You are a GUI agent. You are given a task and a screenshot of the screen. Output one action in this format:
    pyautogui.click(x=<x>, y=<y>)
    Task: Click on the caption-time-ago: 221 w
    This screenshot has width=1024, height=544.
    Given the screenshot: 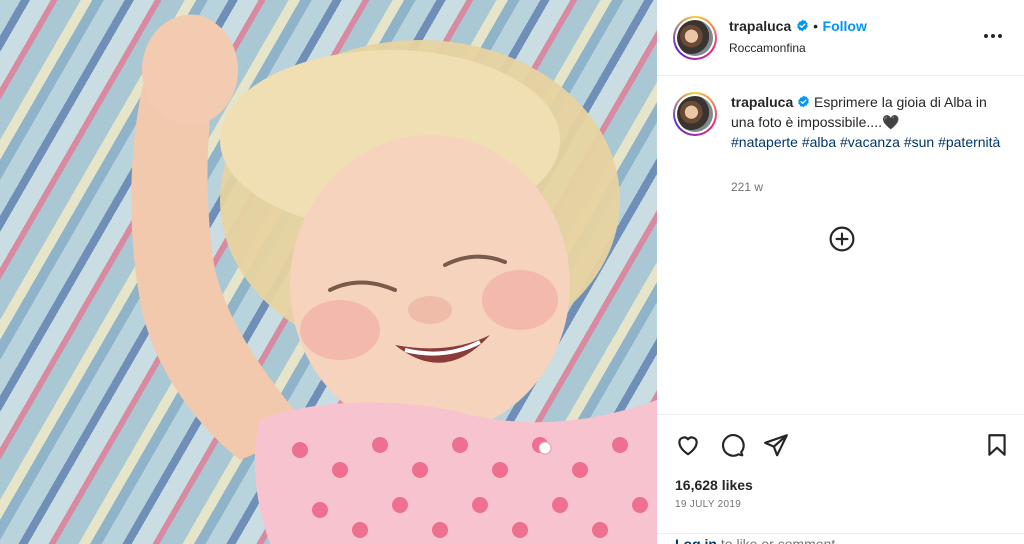 What is the action you would take?
    pyautogui.click(x=747, y=187)
    